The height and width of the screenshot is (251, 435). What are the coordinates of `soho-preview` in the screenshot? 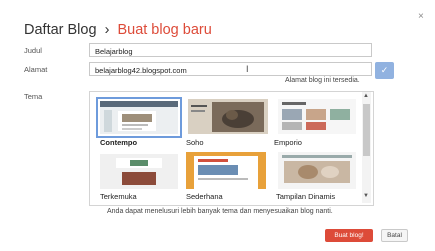 It's located at (228, 116).